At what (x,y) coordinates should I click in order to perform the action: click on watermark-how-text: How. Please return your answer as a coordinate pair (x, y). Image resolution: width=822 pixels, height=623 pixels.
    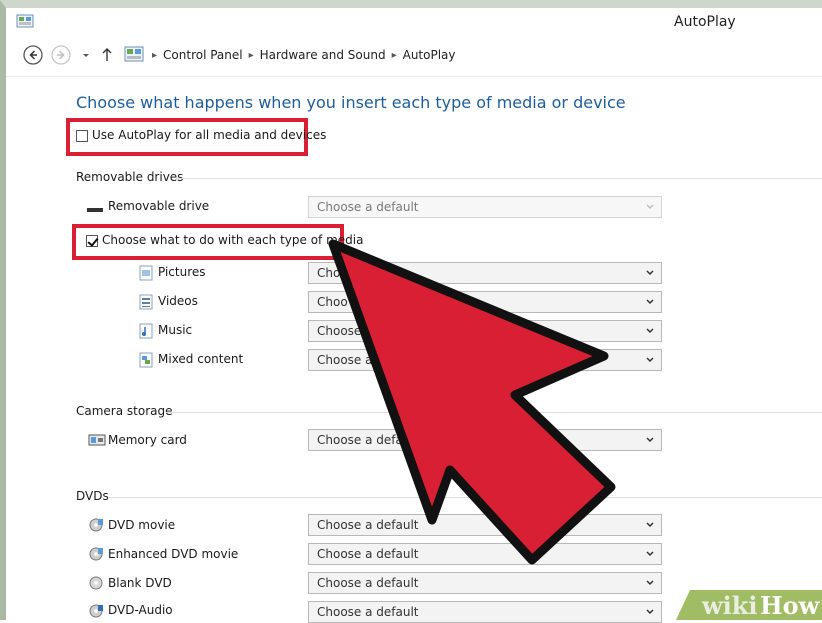
    Looking at the image, I should click on (790, 605).